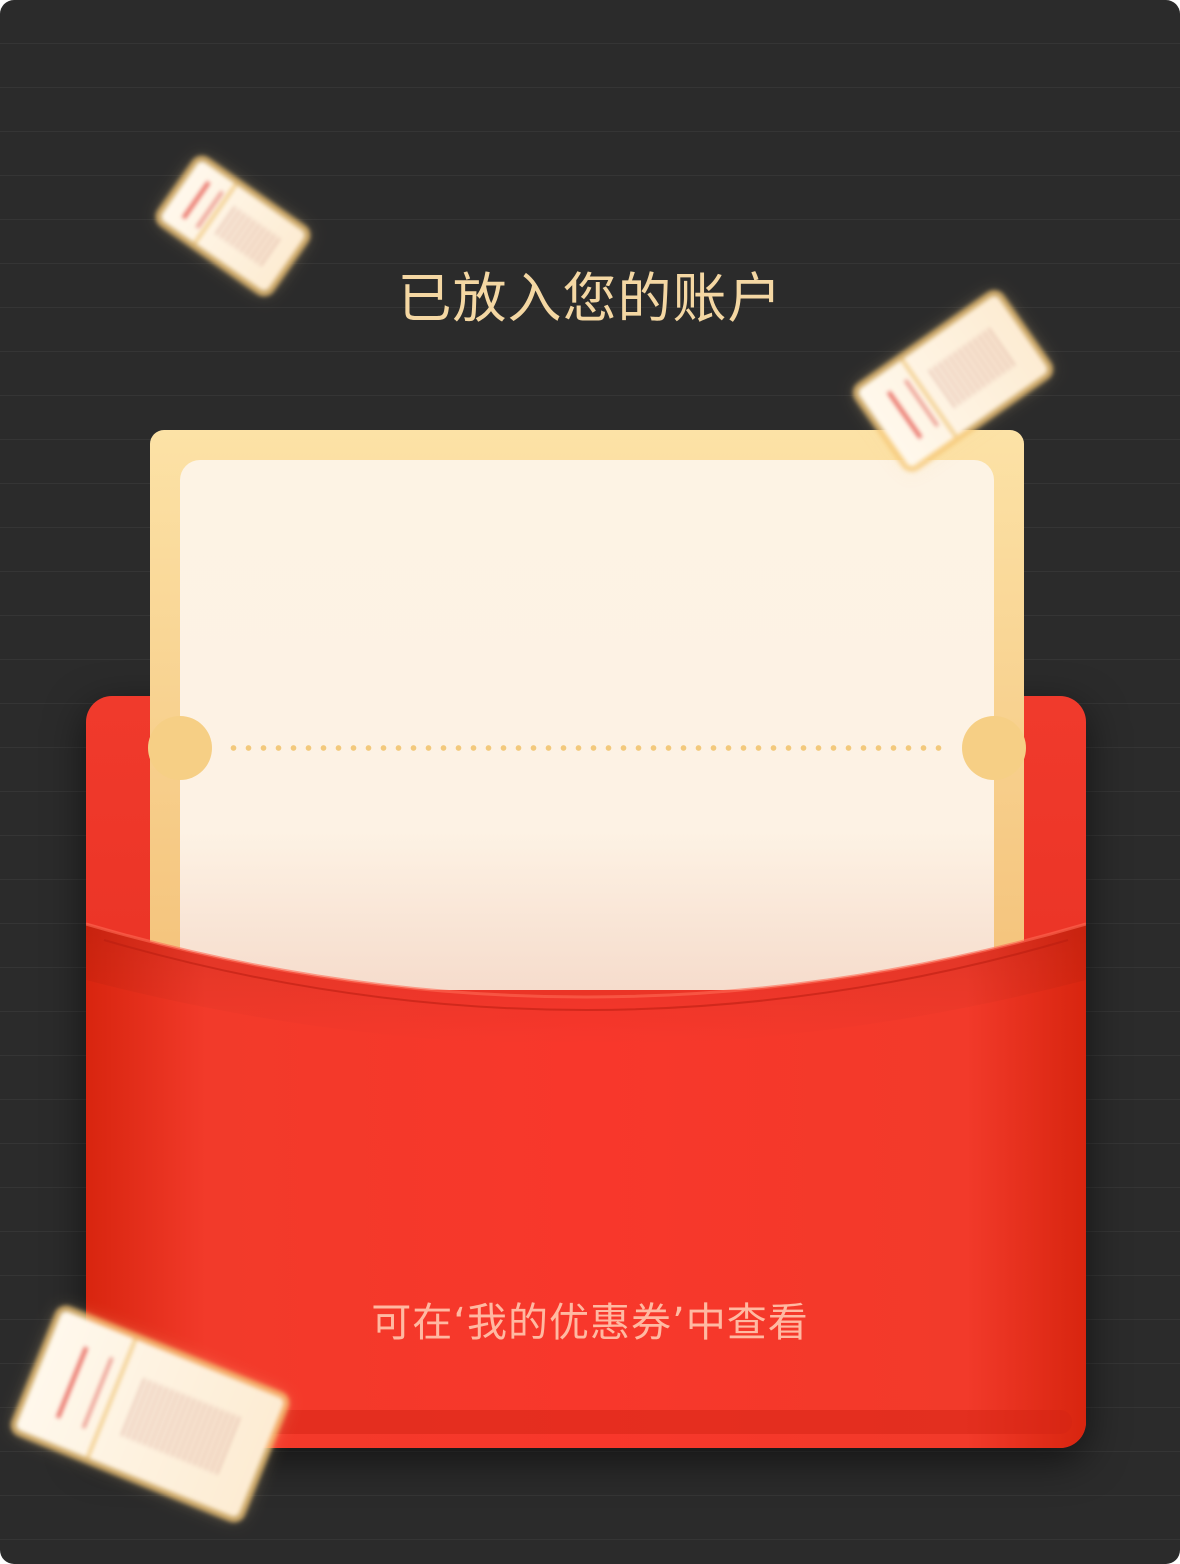 Image resolution: width=1180 pixels, height=1564 pixels. What do you see at coordinates (994, 748) in the screenshot?
I see `coupon-notch-right` at bounding box center [994, 748].